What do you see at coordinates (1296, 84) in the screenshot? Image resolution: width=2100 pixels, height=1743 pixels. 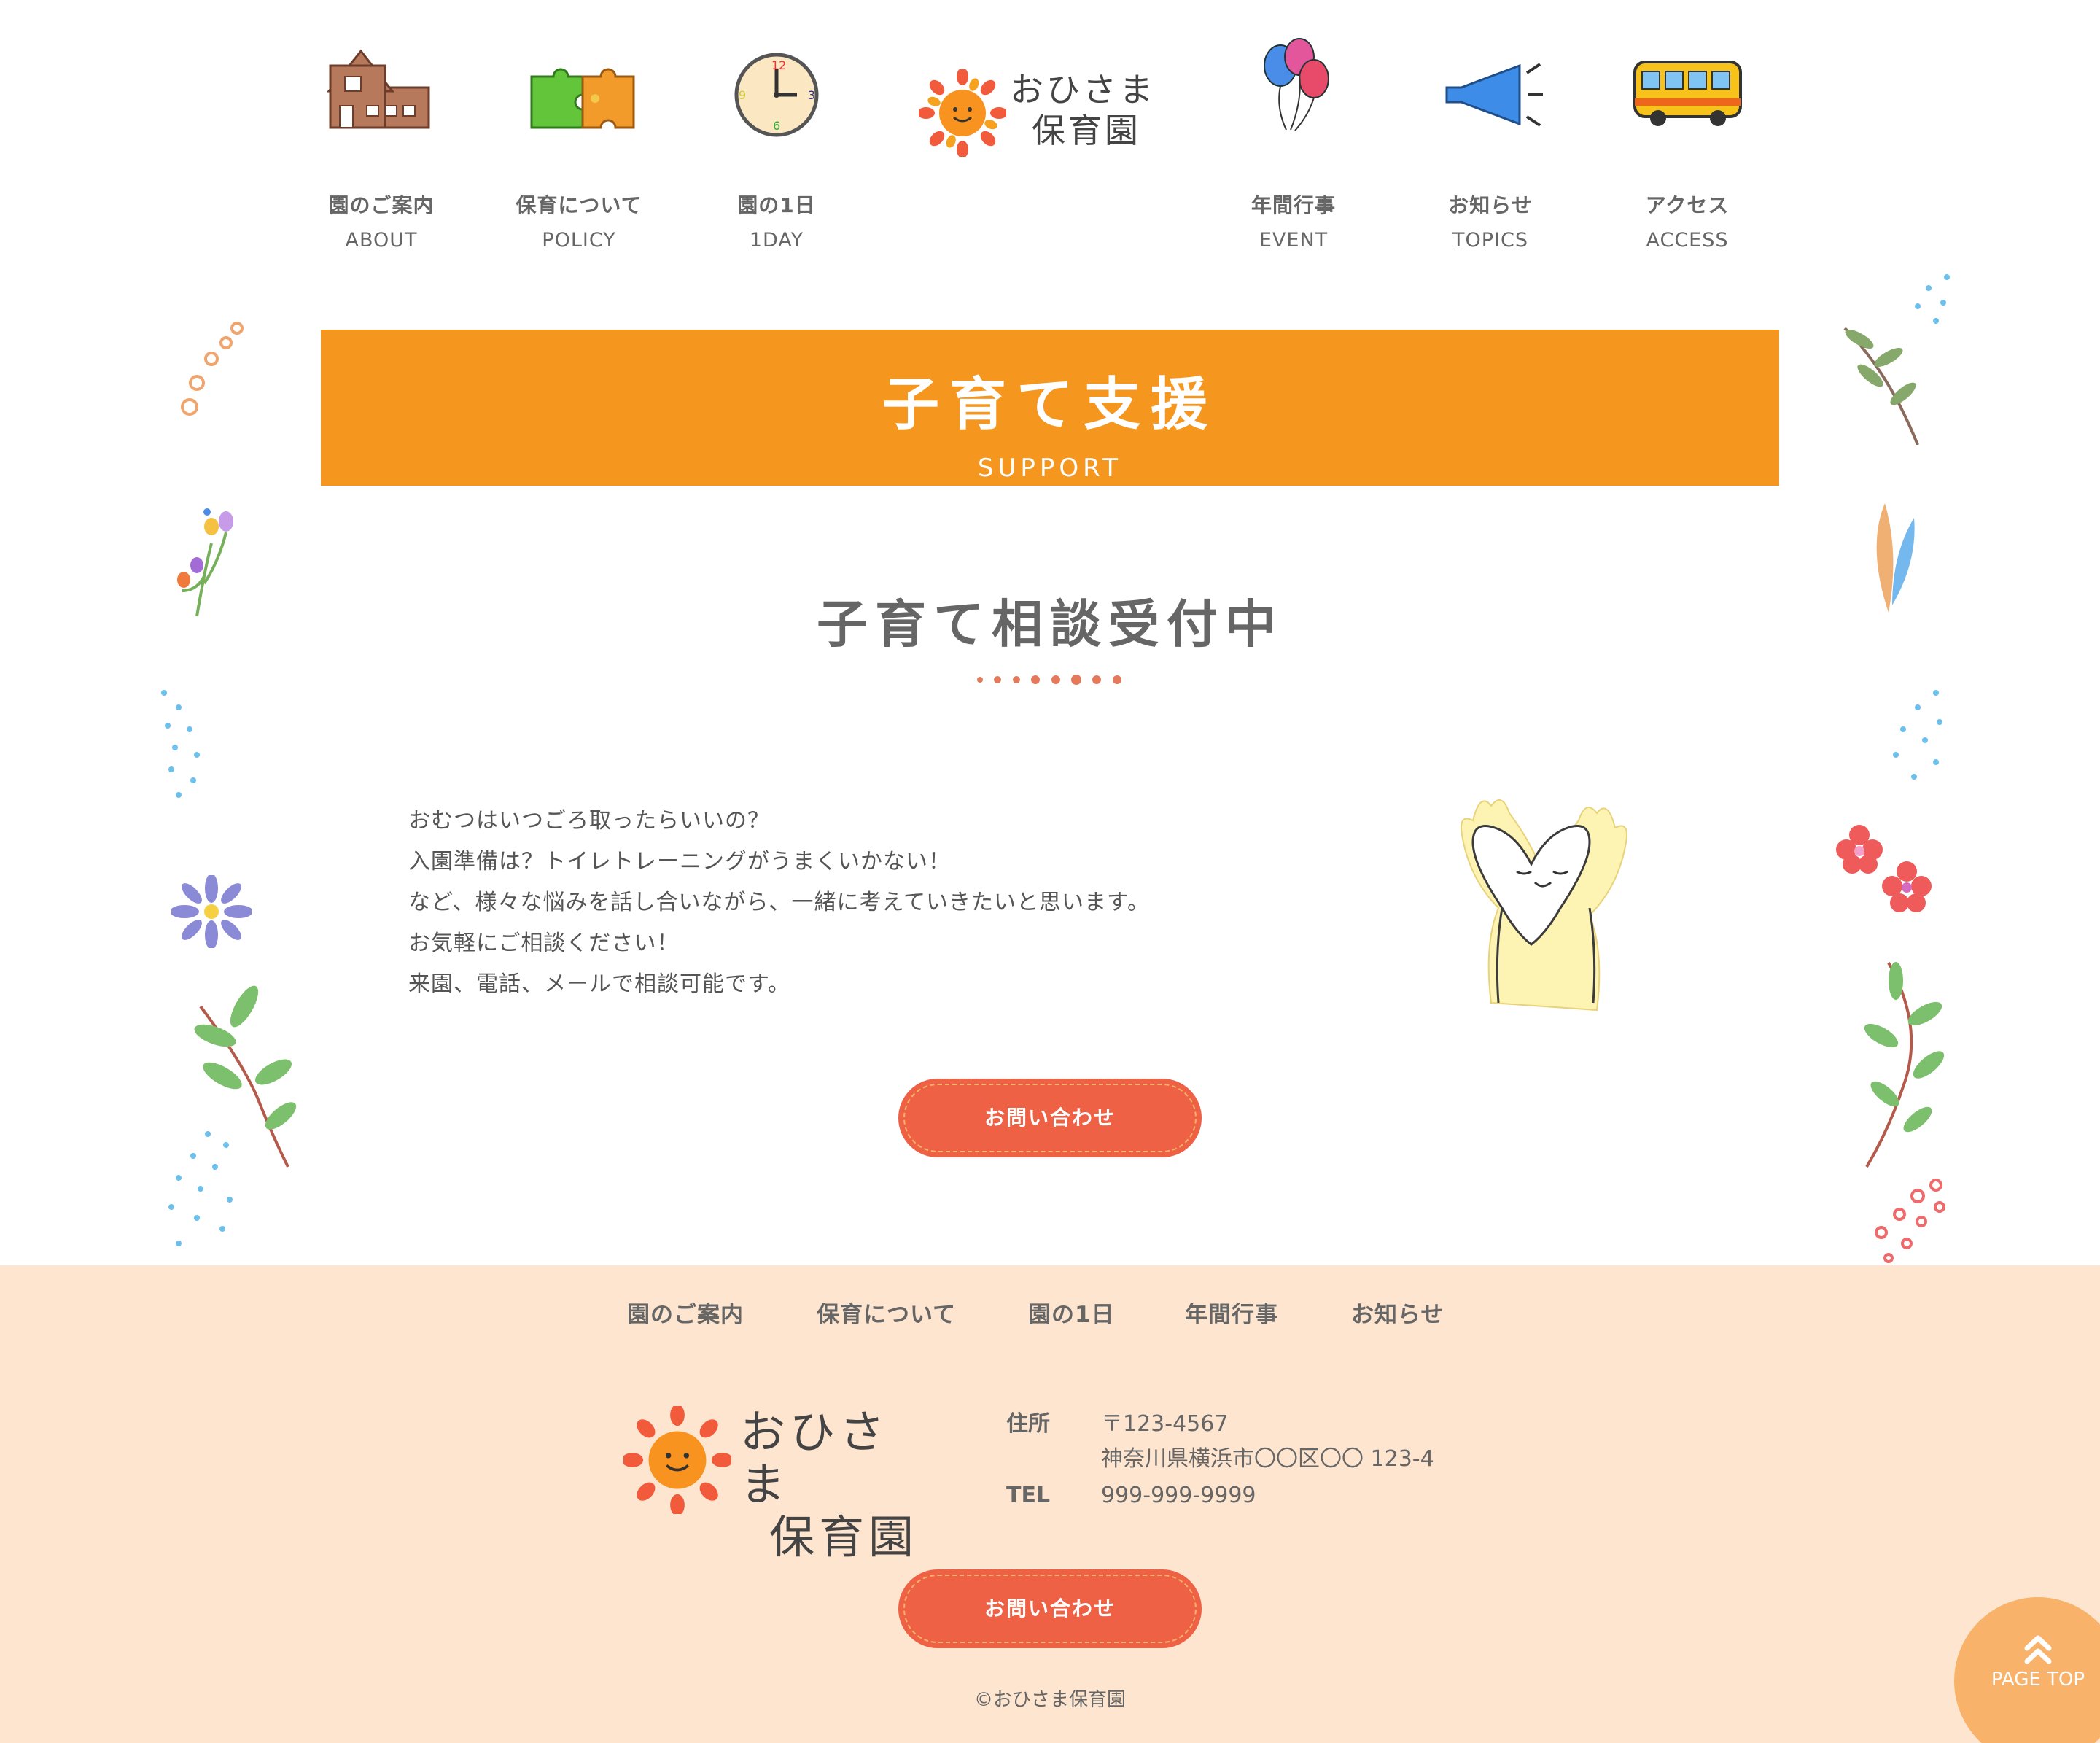 I see `balloons-icon` at bounding box center [1296, 84].